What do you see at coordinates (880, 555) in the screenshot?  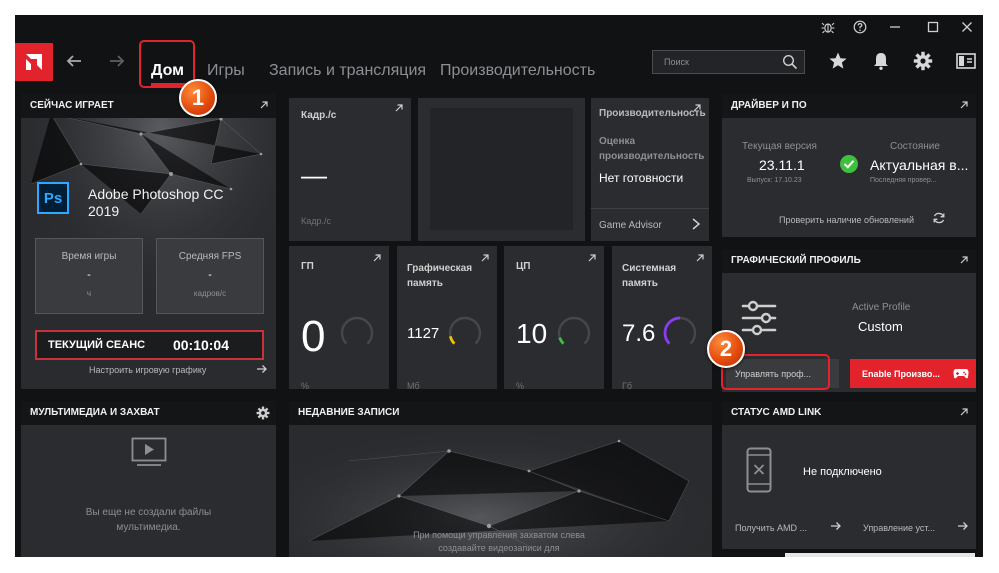 I see `scroll-indicator` at bounding box center [880, 555].